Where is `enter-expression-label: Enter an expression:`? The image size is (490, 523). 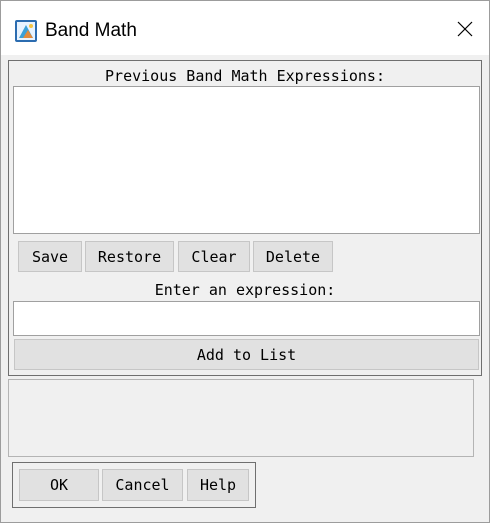
enter-expression-label: Enter an expression: is located at coordinates (245, 290).